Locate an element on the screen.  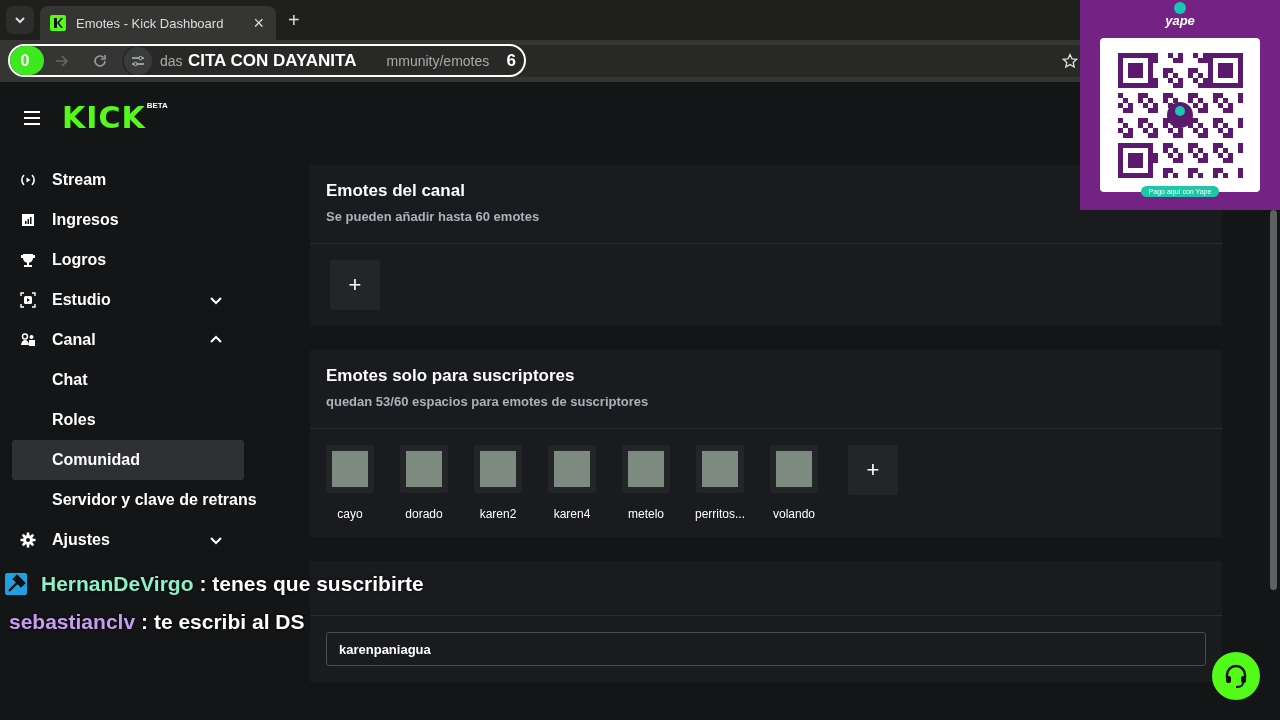
section-title: Emotes solo para suscriptores is located at coordinates (450, 376).